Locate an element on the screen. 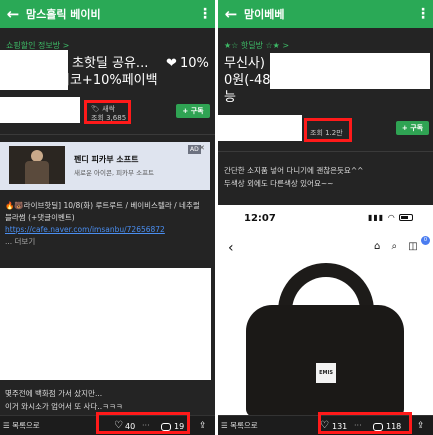 This screenshot has height=435, width=433. ad-image is located at coordinates (37, 165).